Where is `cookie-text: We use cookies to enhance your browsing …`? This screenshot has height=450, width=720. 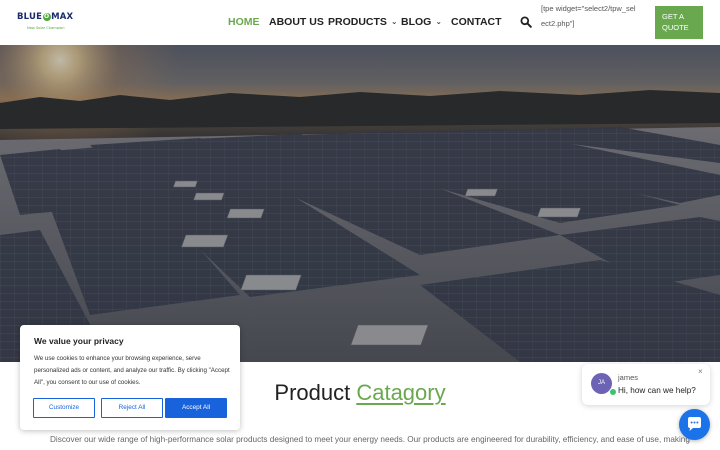 cookie-text: We use cookies to enhance your browsing … is located at coordinates (132, 370).